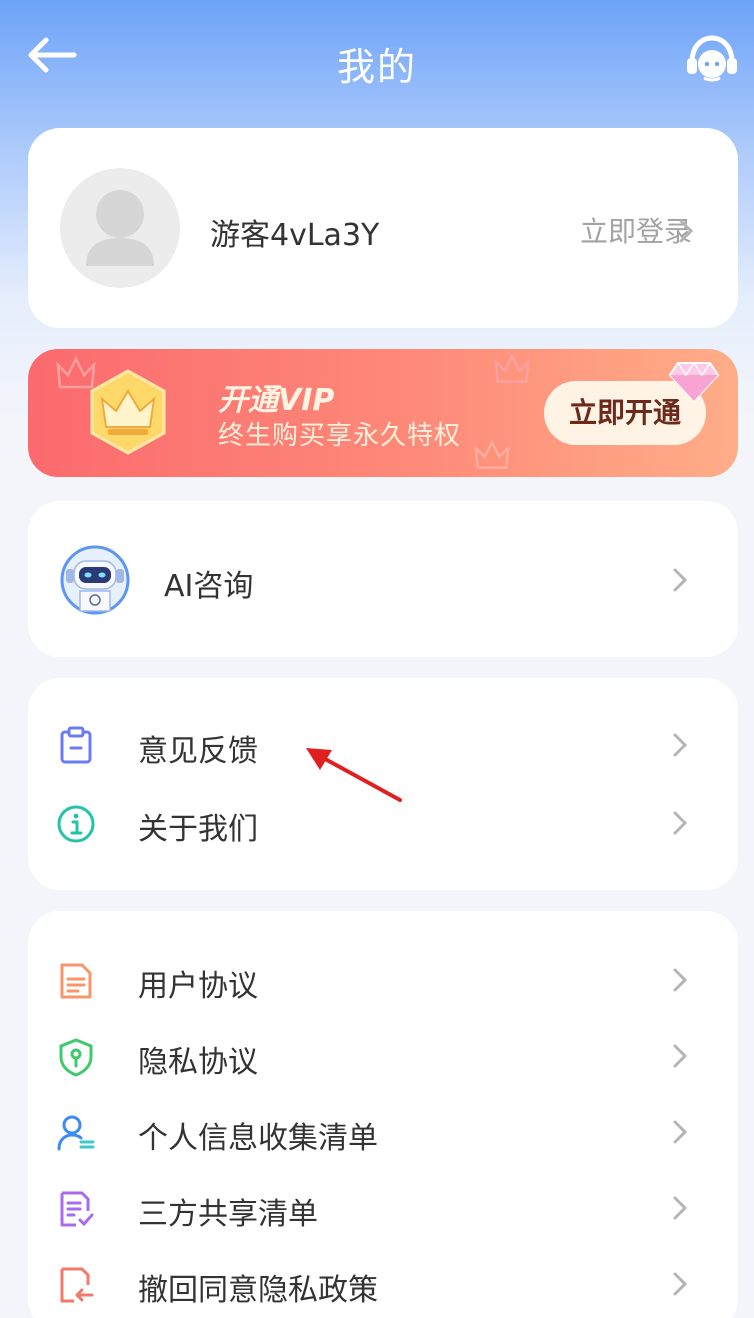  Describe the element at coordinates (258, 1138) in the screenshot. I see `personal-info-list-label: 个人信息收集清单` at that location.